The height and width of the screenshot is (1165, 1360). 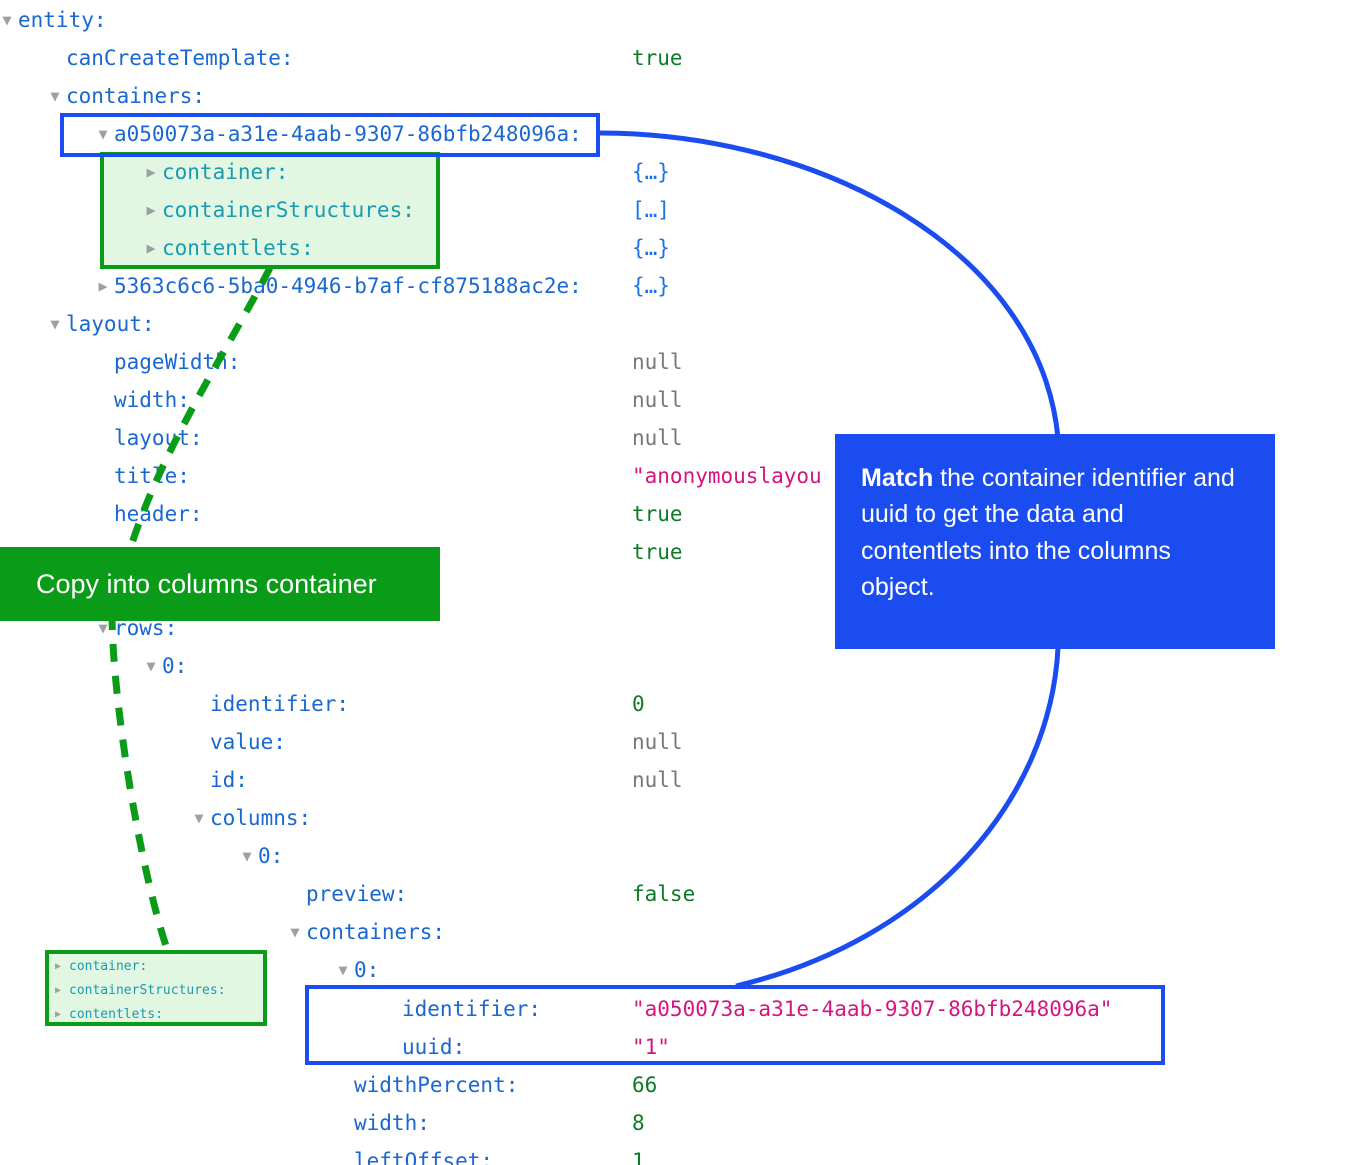 I want to click on tree-row-value: 0, so click(x=638, y=704).